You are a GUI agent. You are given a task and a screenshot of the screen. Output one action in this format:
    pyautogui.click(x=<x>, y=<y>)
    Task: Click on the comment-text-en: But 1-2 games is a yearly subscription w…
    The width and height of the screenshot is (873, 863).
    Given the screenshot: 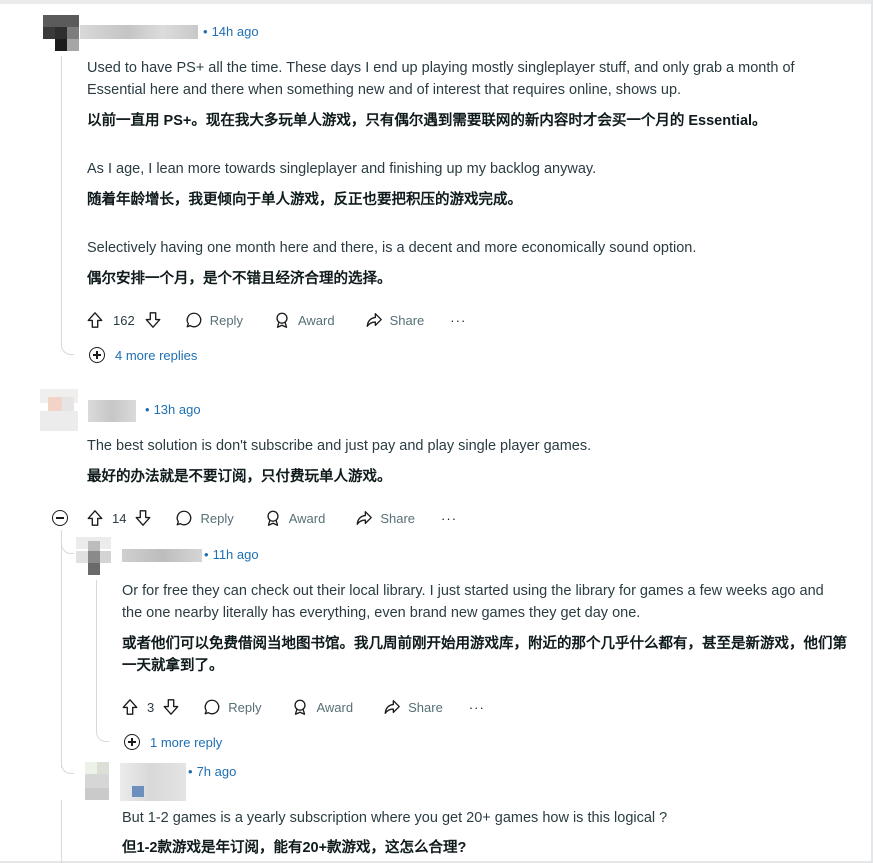 What is the action you would take?
    pyautogui.click(x=395, y=818)
    